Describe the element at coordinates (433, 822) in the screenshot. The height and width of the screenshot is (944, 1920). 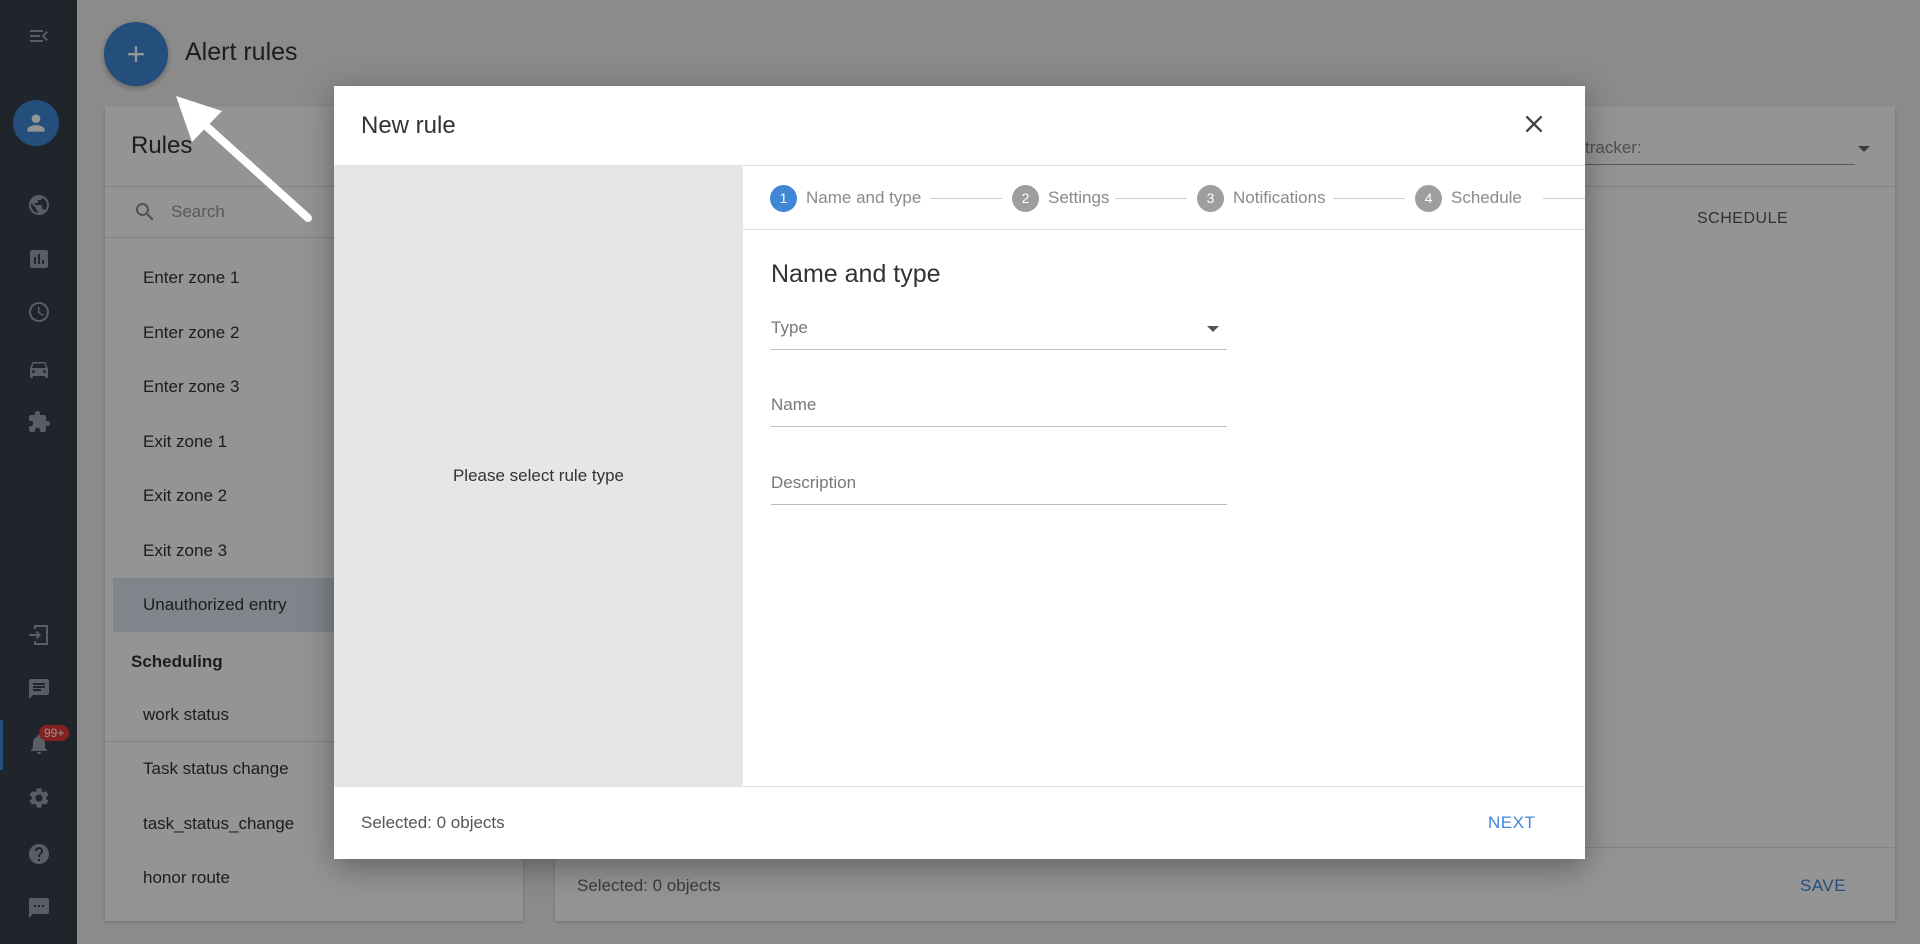
I see `selected-count: Selected: 0 objects` at that location.